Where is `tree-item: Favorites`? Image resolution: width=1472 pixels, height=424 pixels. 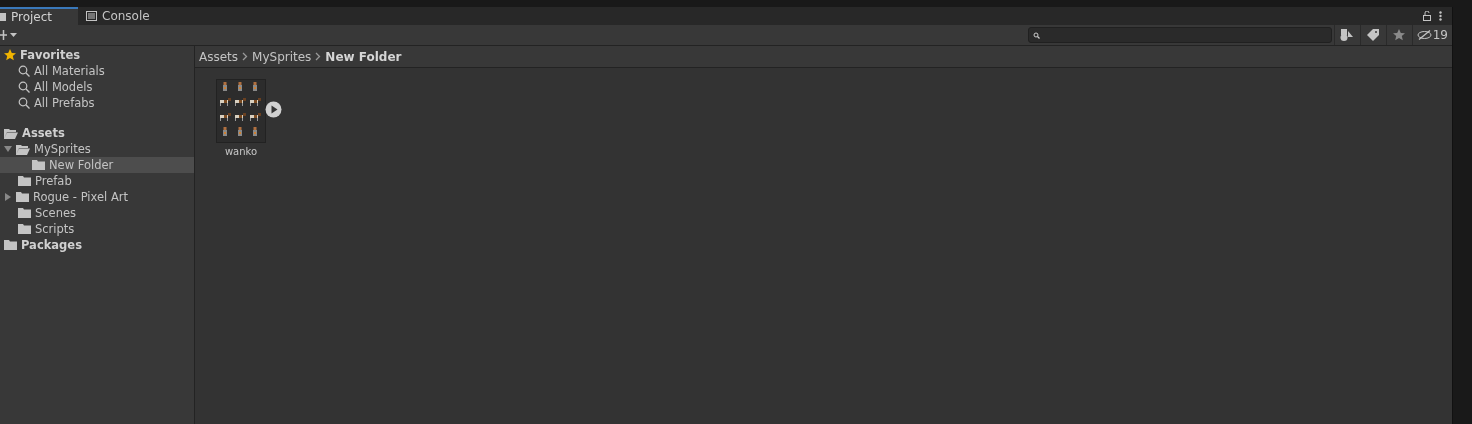 tree-item: Favorites is located at coordinates (97, 55).